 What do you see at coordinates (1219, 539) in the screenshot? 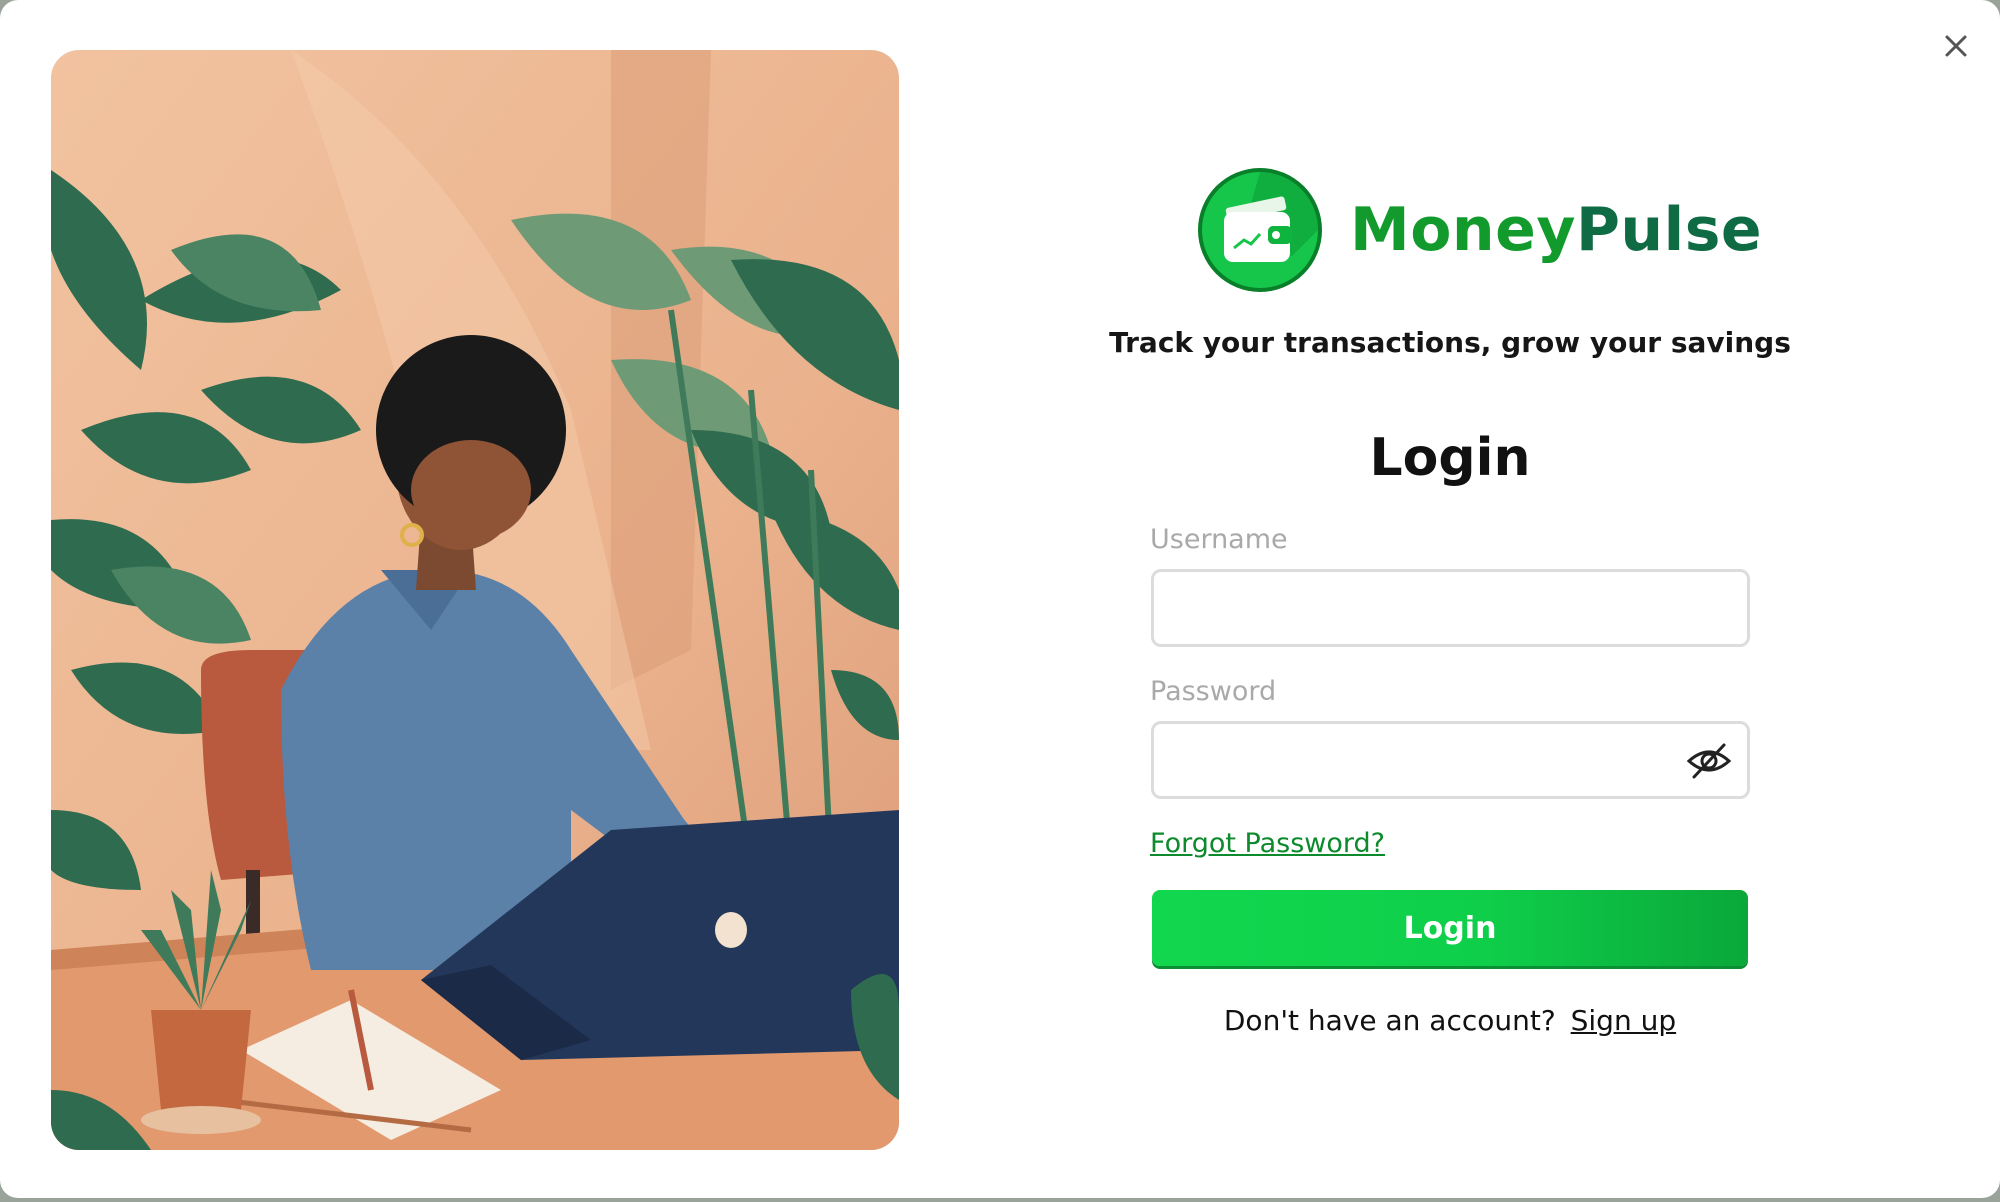
I see `username-label: Username` at bounding box center [1219, 539].